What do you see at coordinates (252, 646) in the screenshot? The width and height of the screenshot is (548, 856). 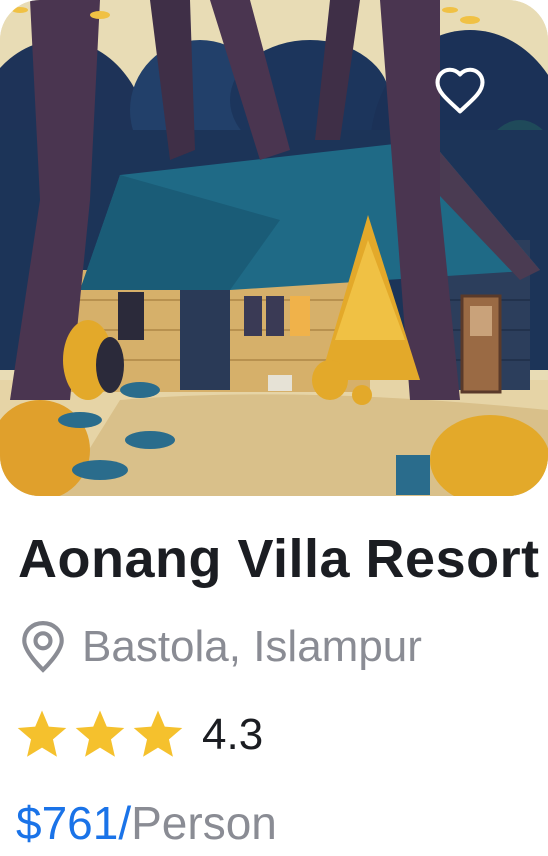 I see `location-text: Bastola, Islampur` at bounding box center [252, 646].